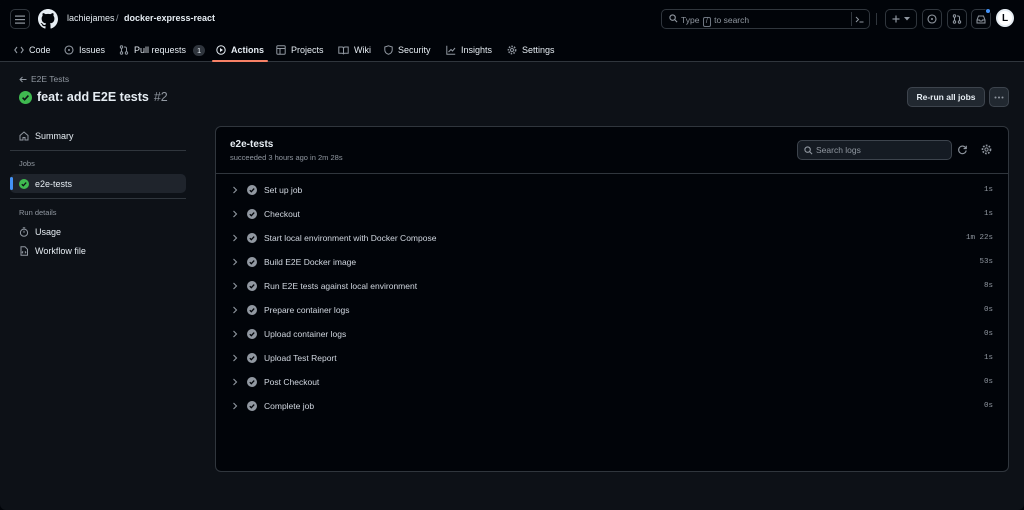 This screenshot has width=1024, height=510. I want to click on your-pull-requests-button, so click(957, 19).